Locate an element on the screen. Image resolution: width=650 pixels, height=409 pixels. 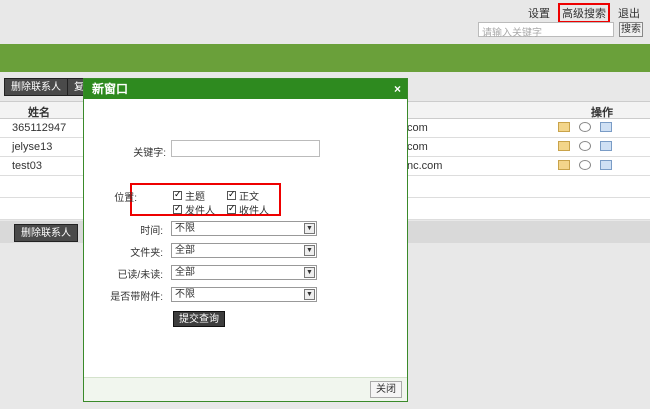
attachment-label: 是否带附件: is located at coordinates (136, 297).